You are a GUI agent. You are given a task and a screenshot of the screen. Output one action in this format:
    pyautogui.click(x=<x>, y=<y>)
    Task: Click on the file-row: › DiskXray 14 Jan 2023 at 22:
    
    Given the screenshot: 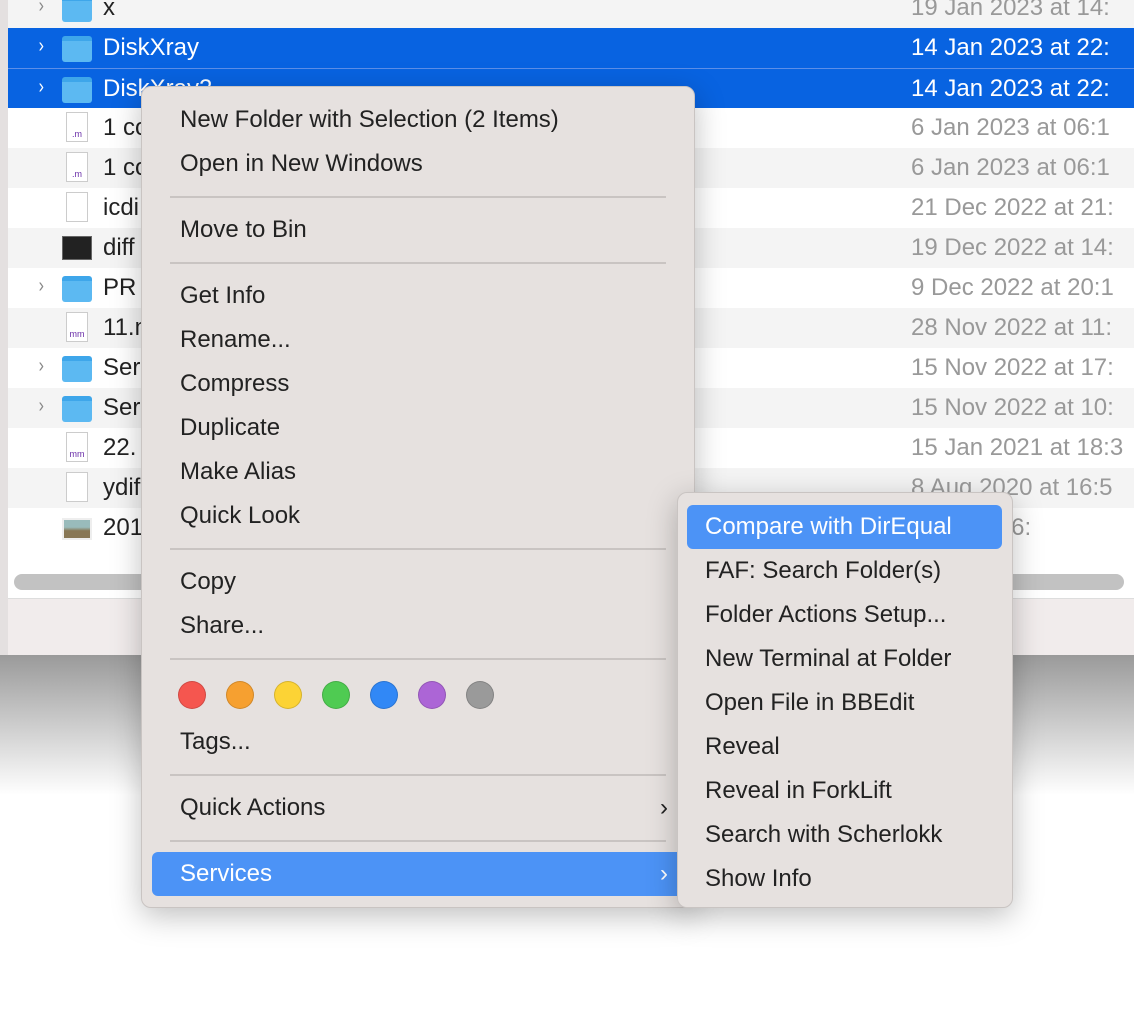 What is the action you would take?
    pyautogui.click(x=571, y=48)
    